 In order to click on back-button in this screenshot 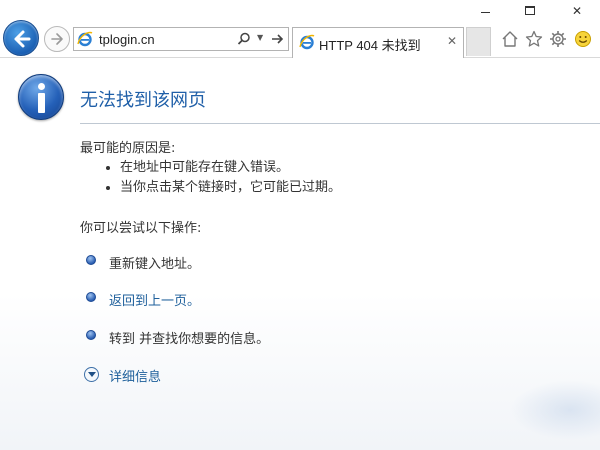, I will do `click(21, 38)`.